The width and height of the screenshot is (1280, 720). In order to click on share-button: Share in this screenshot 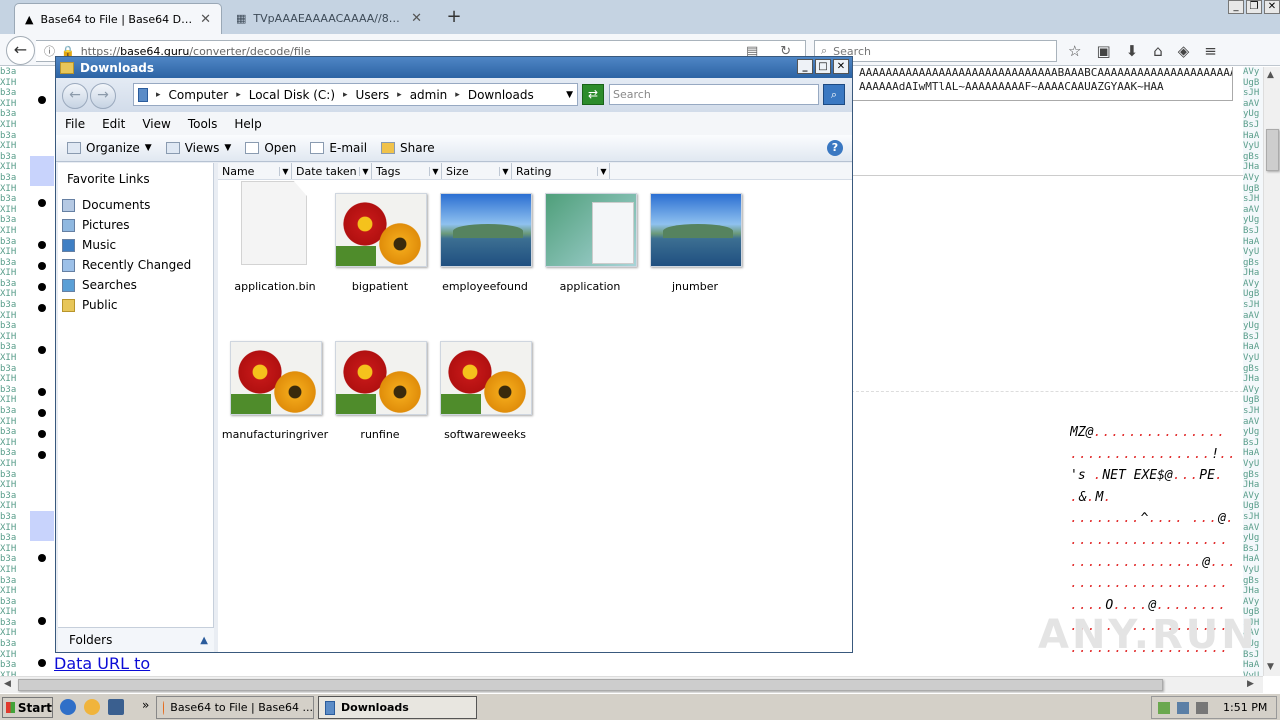, I will do `click(408, 148)`.